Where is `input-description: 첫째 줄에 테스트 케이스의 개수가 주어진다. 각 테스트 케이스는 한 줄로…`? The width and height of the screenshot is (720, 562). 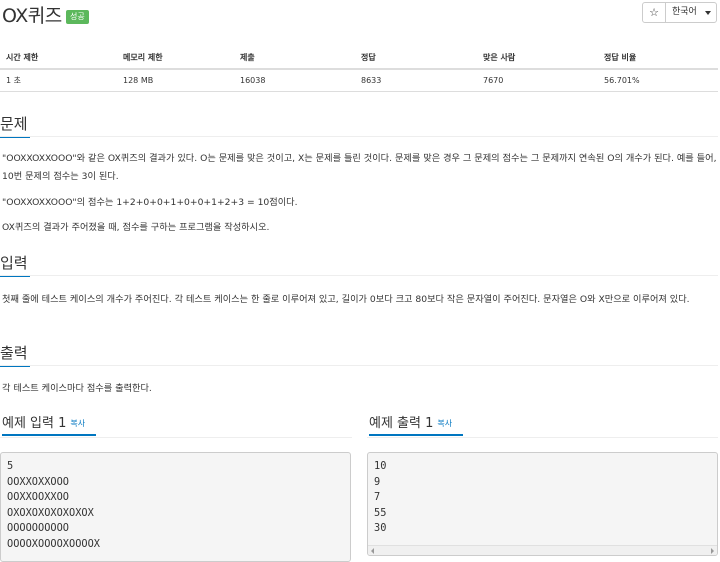
input-description: 첫째 줄에 테스트 케이스의 개수가 주어진다. 각 테스트 케이스는 한 줄로… is located at coordinates (346, 299).